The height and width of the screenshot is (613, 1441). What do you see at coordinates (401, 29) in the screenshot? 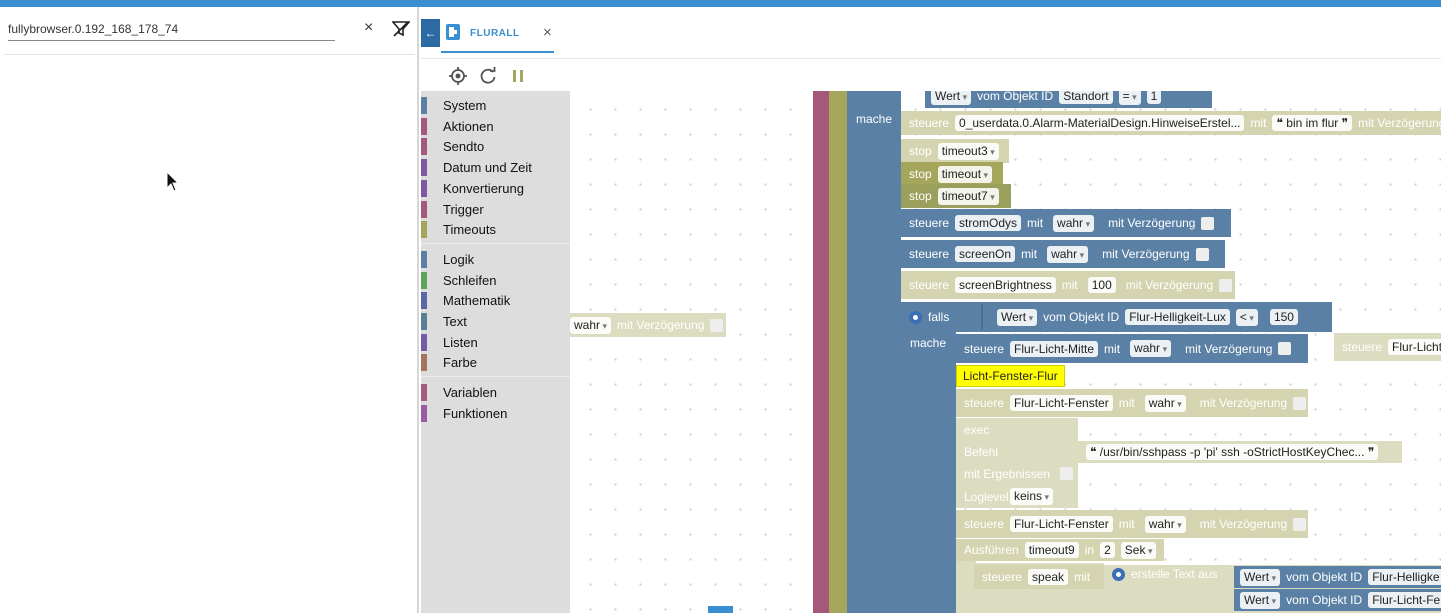
I see `filter-off-icon` at bounding box center [401, 29].